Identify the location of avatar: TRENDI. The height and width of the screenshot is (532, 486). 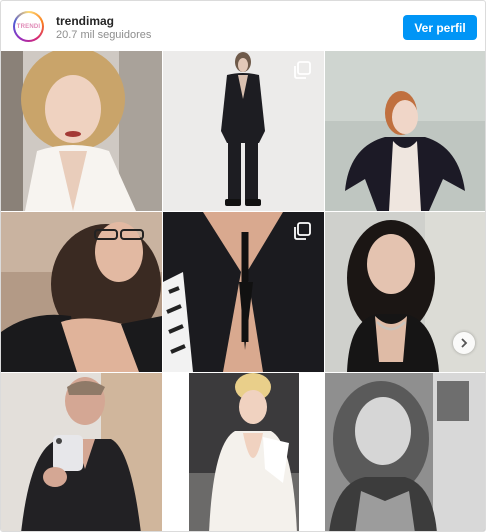
(28, 26).